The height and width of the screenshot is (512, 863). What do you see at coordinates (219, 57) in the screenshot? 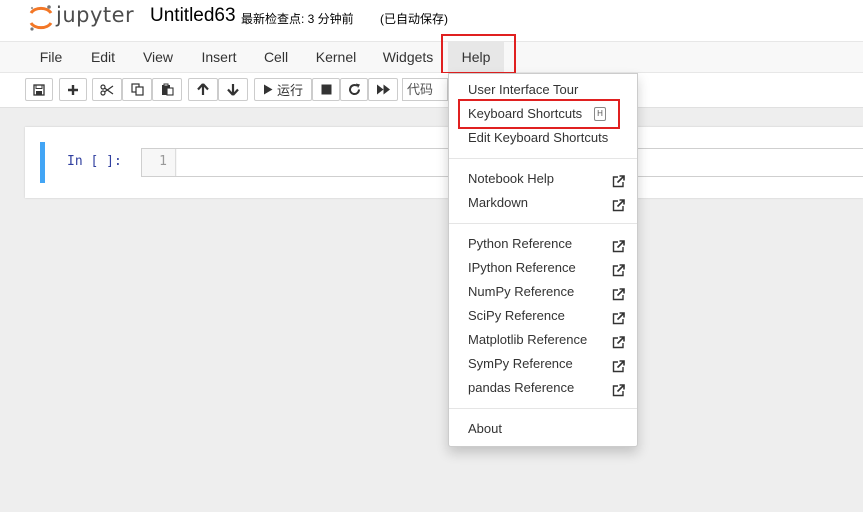
I see `menu-insert: Insert` at bounding box center [219, 57].